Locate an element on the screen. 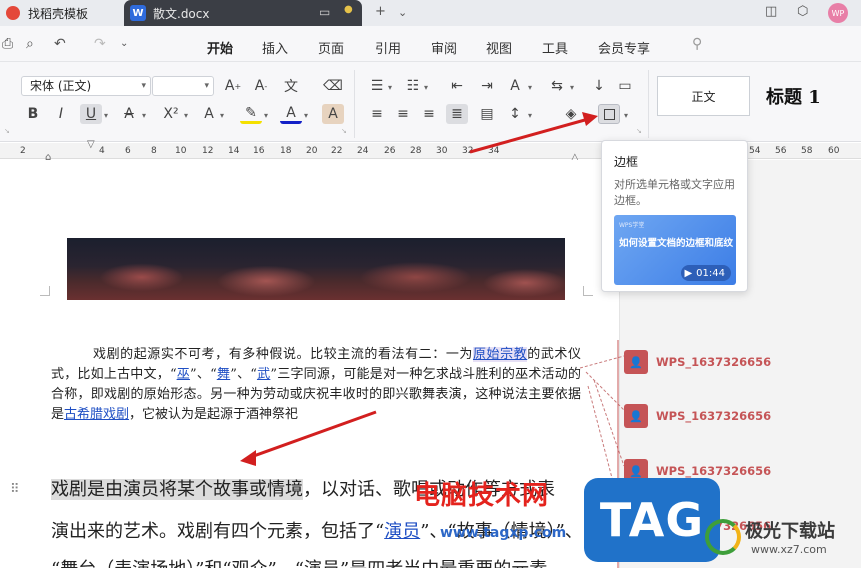 Image resolution: width=861 pixels, height=568 pixels. tab-document: W 散文.docx ▭ ● is located at coordinates (243, 13).